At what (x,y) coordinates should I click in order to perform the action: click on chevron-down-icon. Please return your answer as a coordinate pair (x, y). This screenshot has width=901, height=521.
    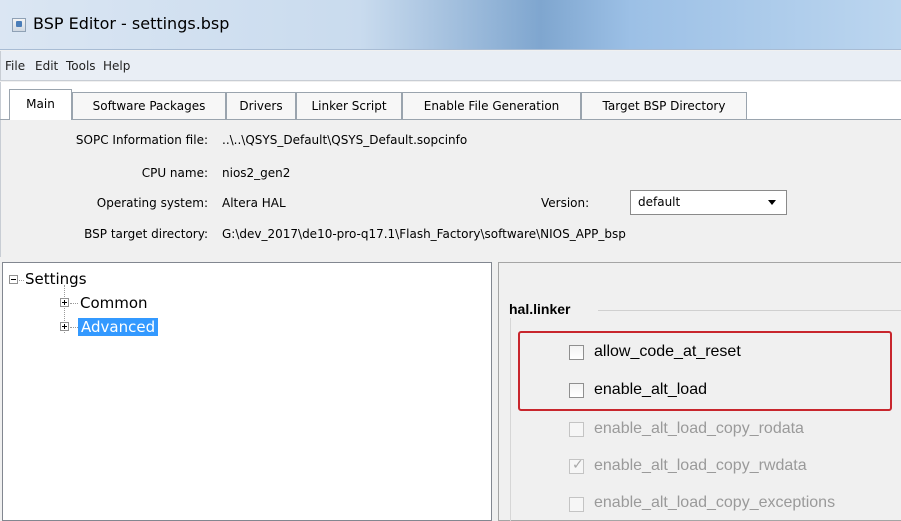
    Looking at the image, I should click on (772, 202).